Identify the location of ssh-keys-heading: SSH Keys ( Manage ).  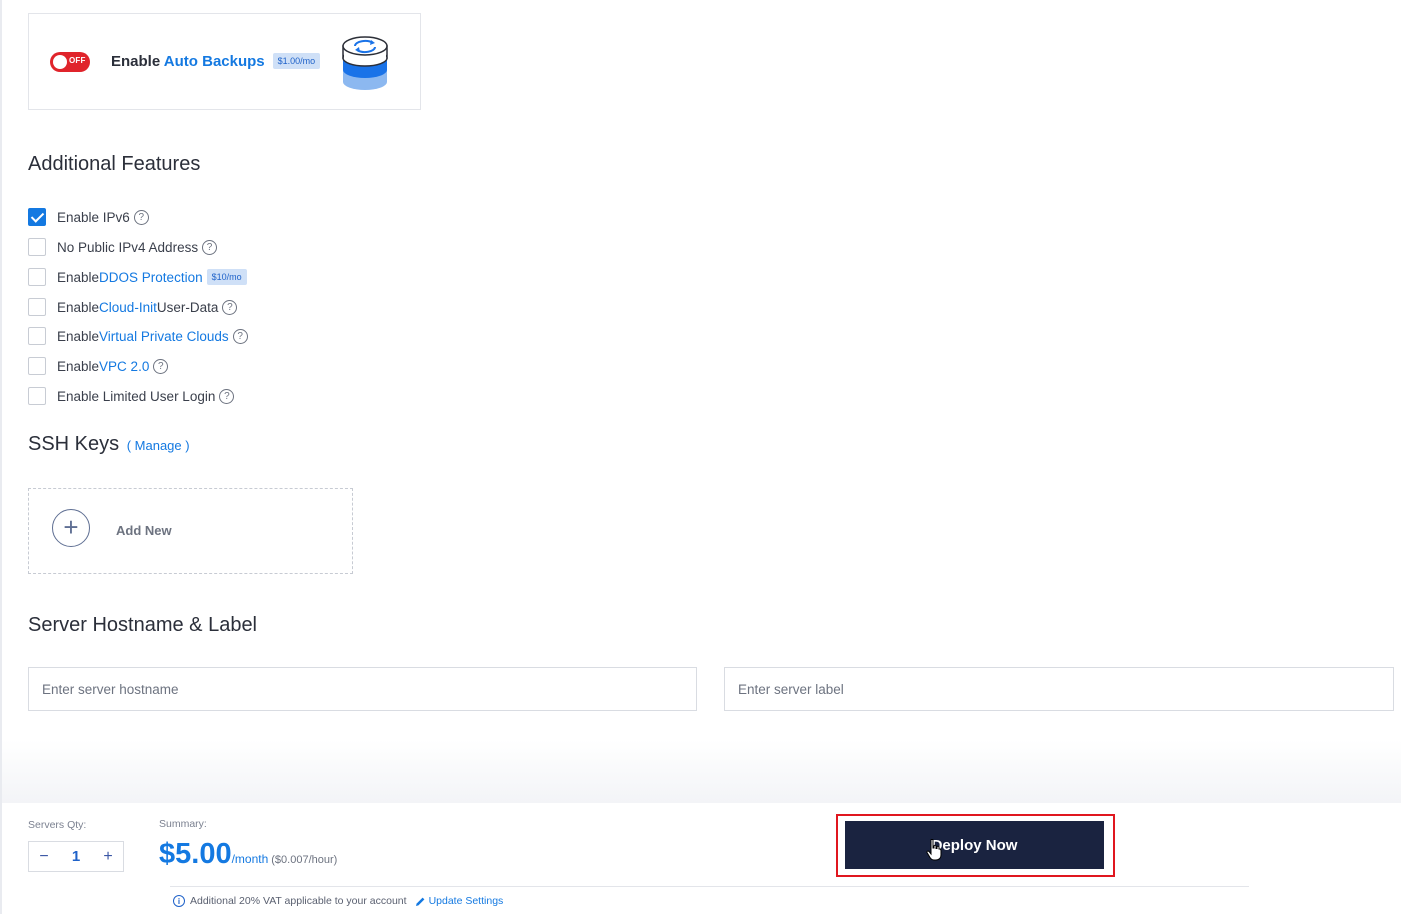
(109, 444).